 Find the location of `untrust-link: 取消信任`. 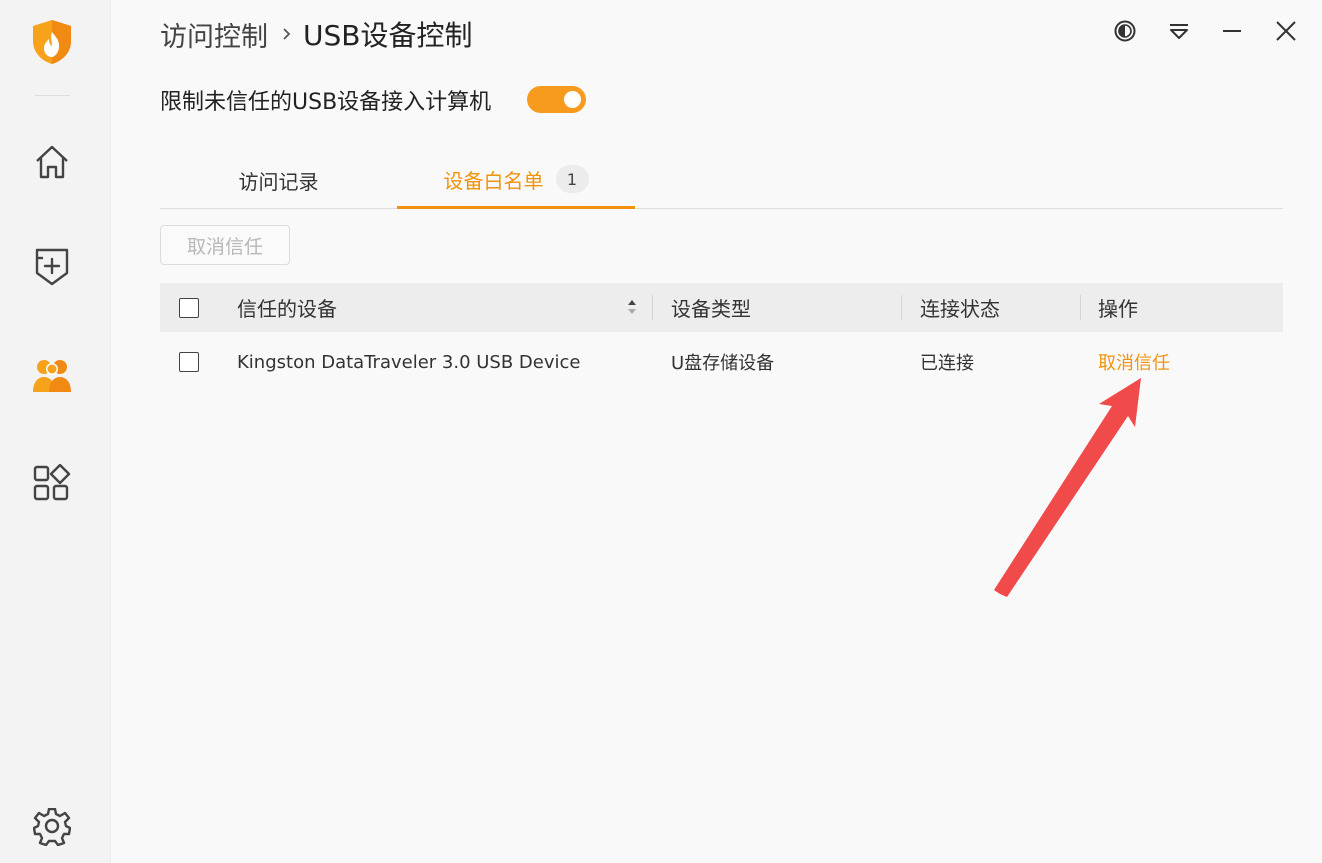

untrust-link: 取消信任 is located at coordinates (1134, 362).